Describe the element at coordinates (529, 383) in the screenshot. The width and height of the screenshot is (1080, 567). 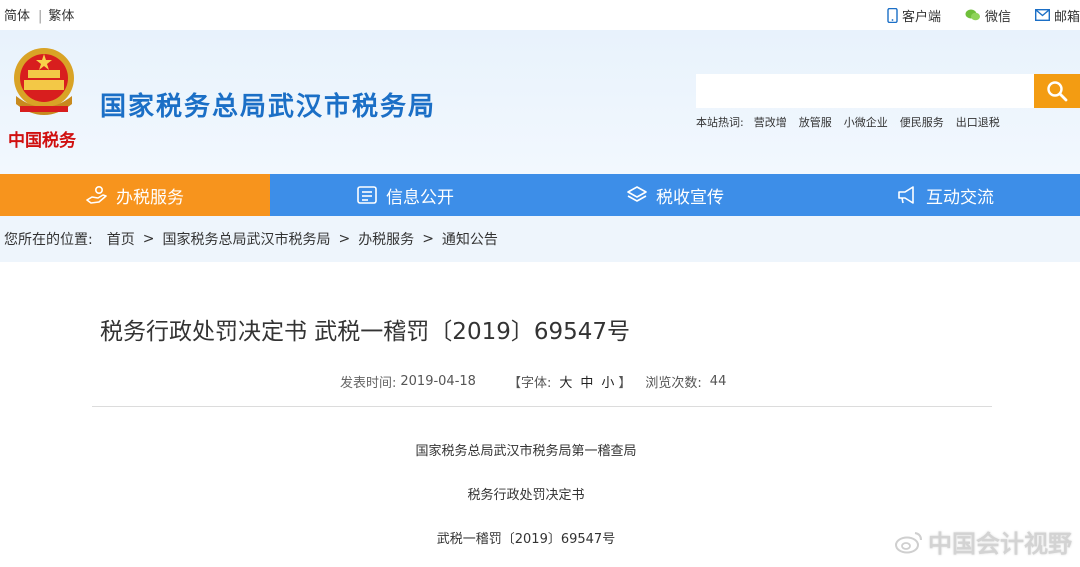
I see `font-size-label: 【字体:` at that location.